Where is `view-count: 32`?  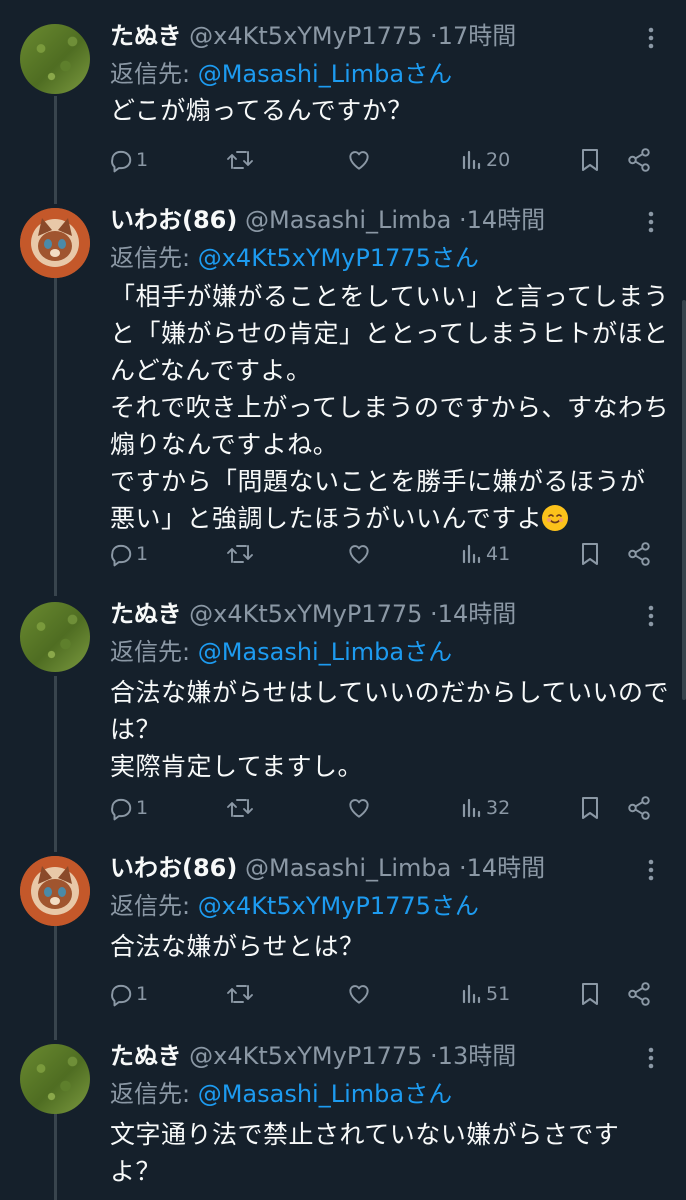 view-count: 32 is located at coordinates (498, 808).